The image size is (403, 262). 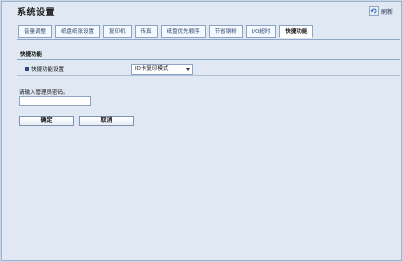 What do you see at coordinates (106, 121) in the screenshot?
I see `cancel-button: 取消` at bounding box center [106, 121].